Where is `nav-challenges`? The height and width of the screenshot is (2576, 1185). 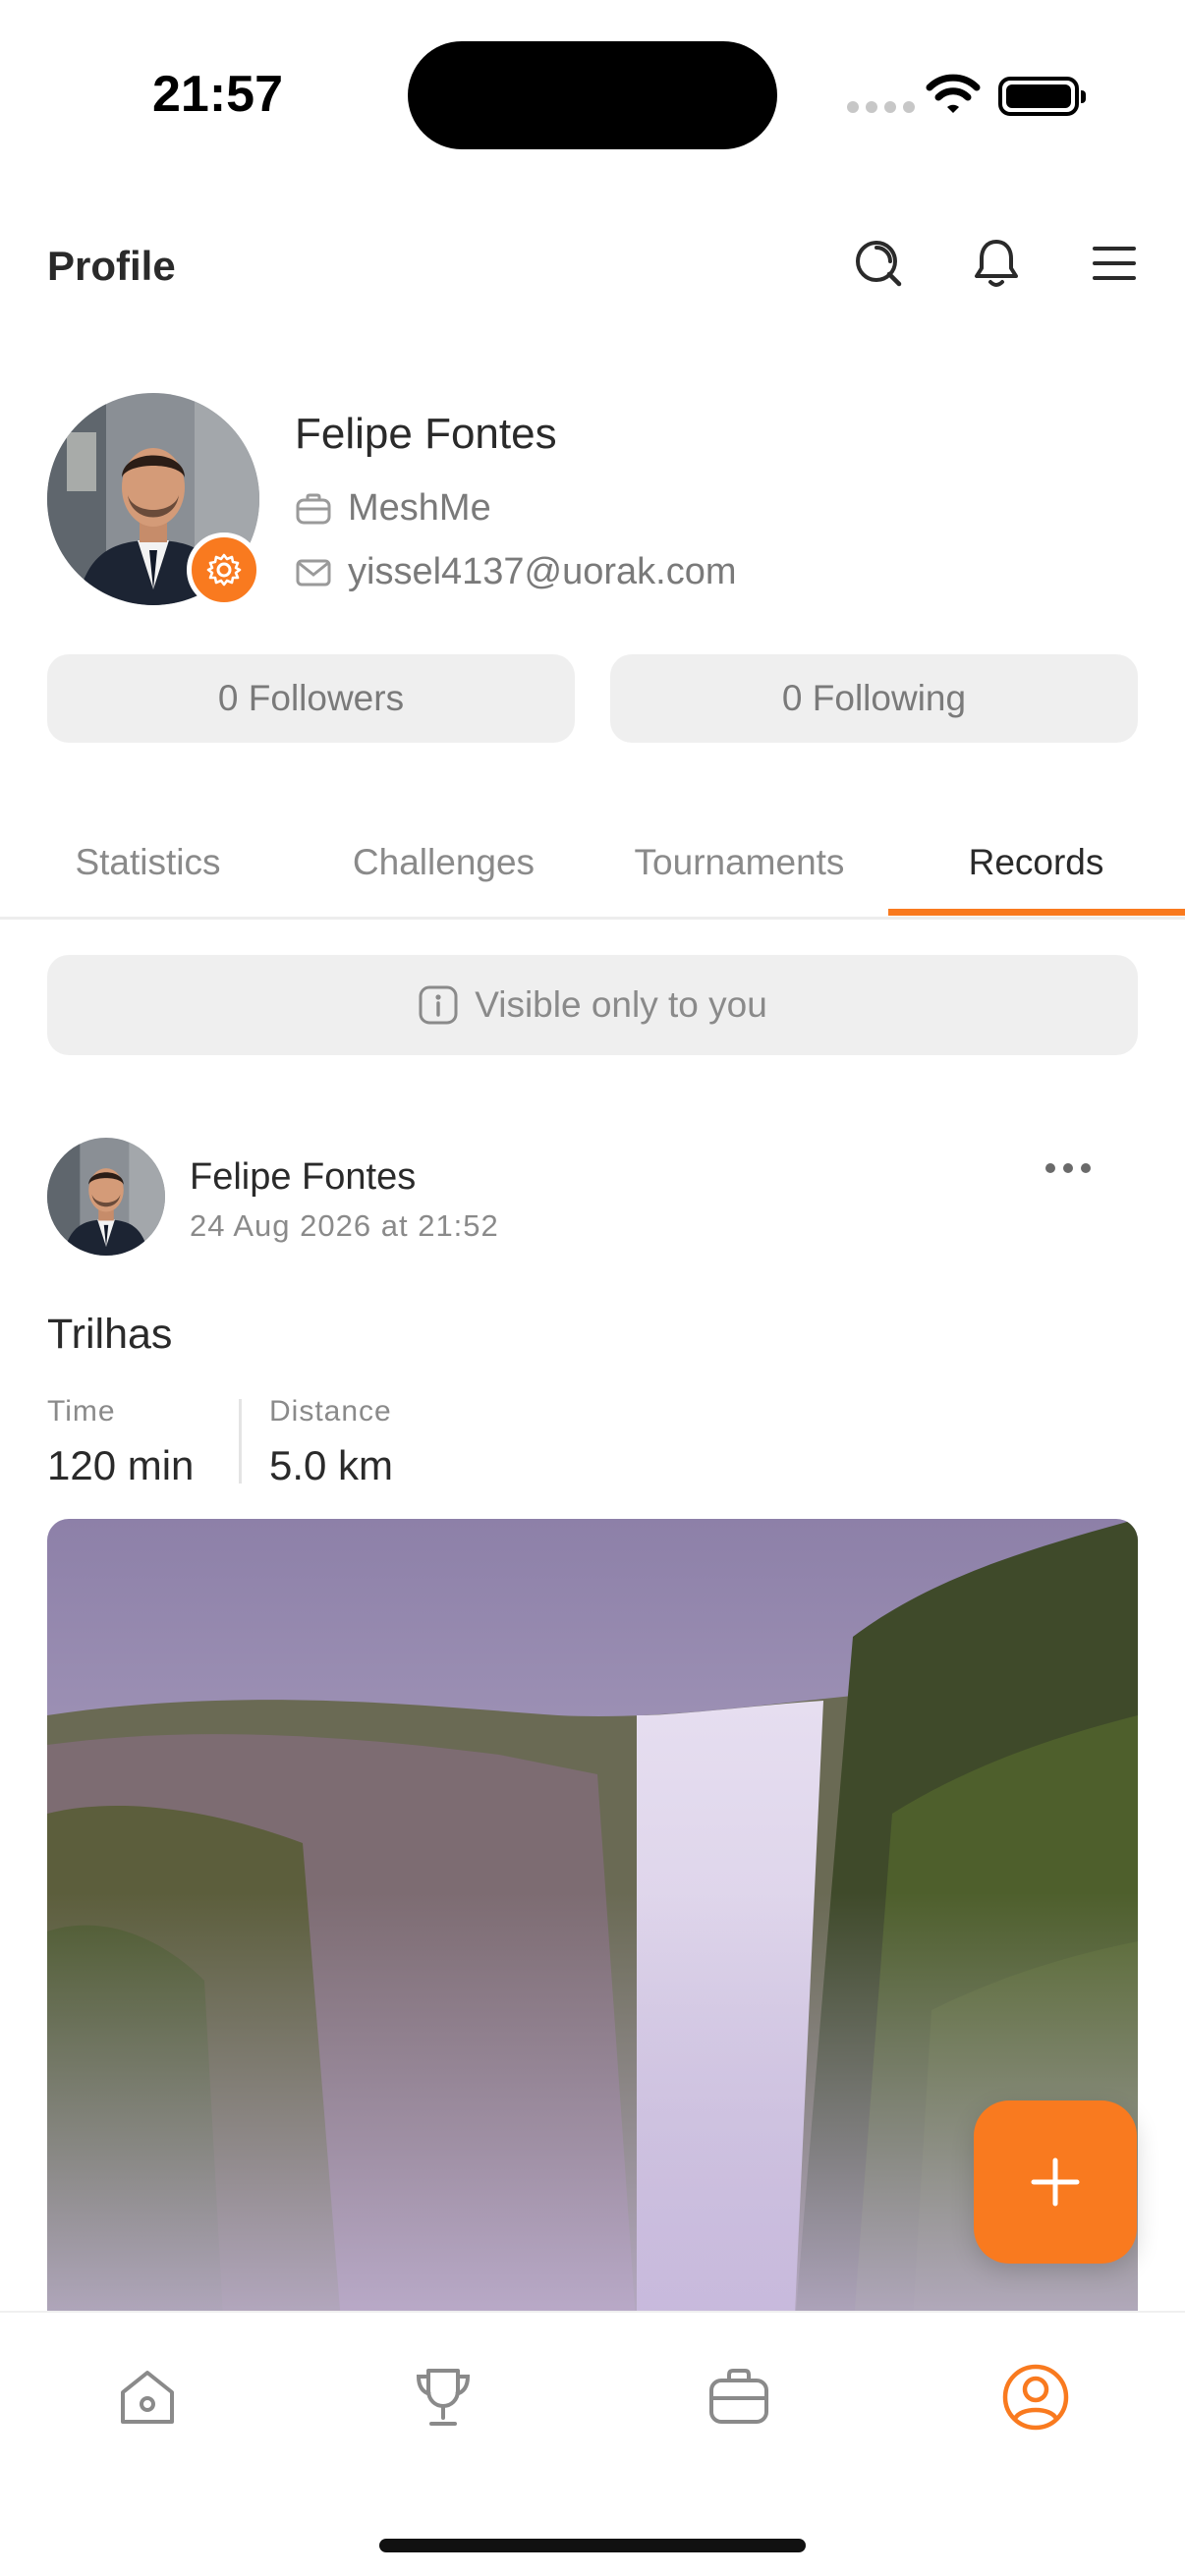
nav-challenges is located at coordinates (443, 2397).